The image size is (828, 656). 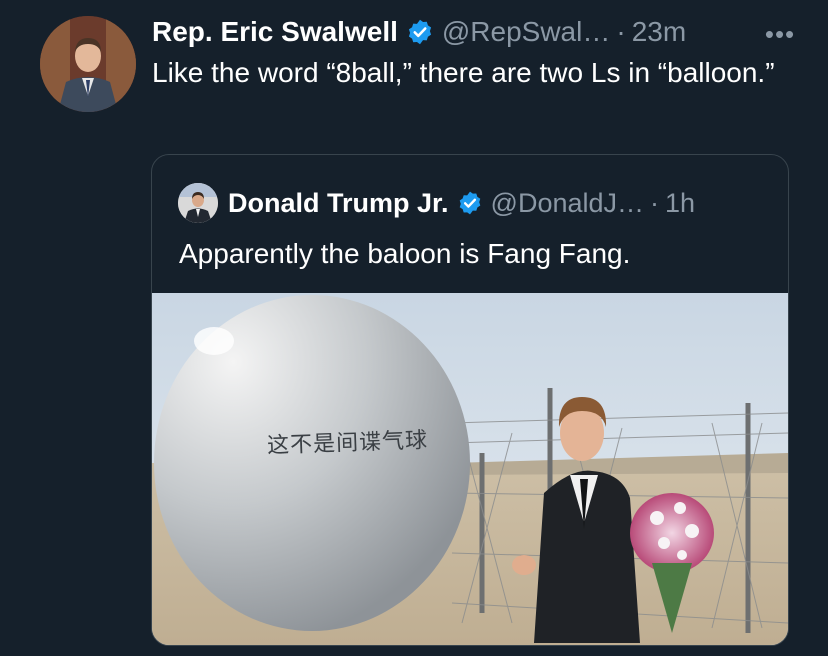 I want to click on balloon-caption: 这不是间谍气球, so click(x=347, y=443).